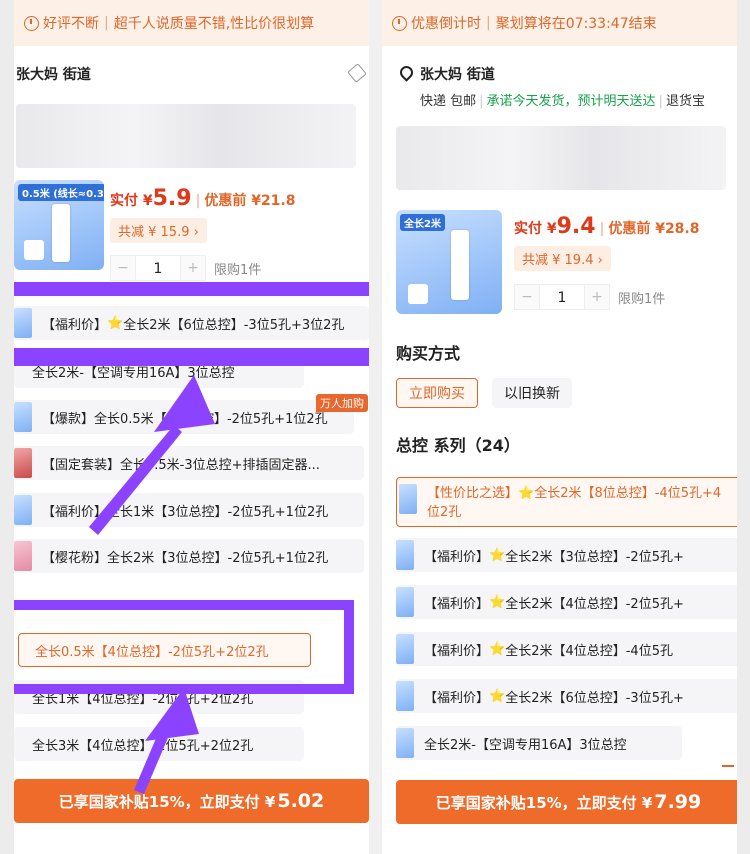 The height and width of the screenshot is (854, 750). I want to click on scroll-indicator, so click(728, 766).